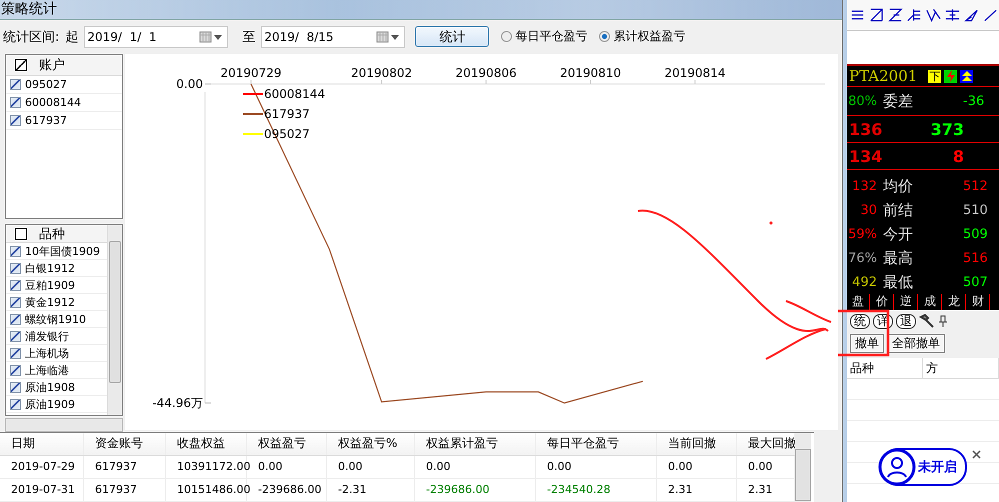  I want to click on stat-number: 492, so click(864, 282).